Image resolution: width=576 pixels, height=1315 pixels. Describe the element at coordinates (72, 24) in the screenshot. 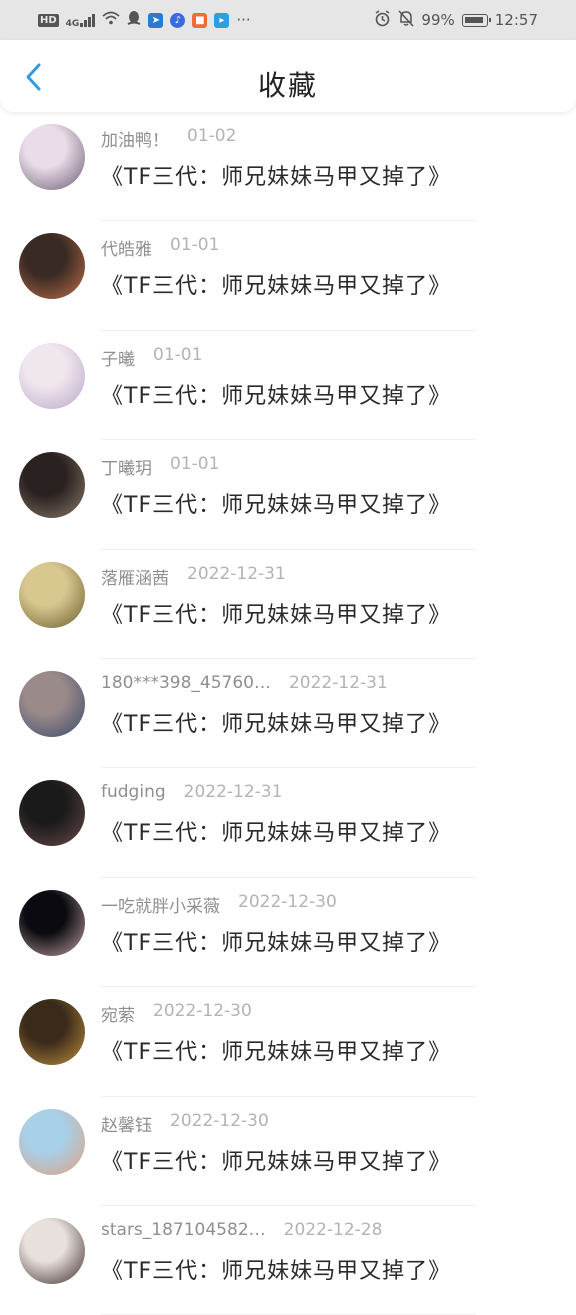

I see `network-type: 4G` at that location.